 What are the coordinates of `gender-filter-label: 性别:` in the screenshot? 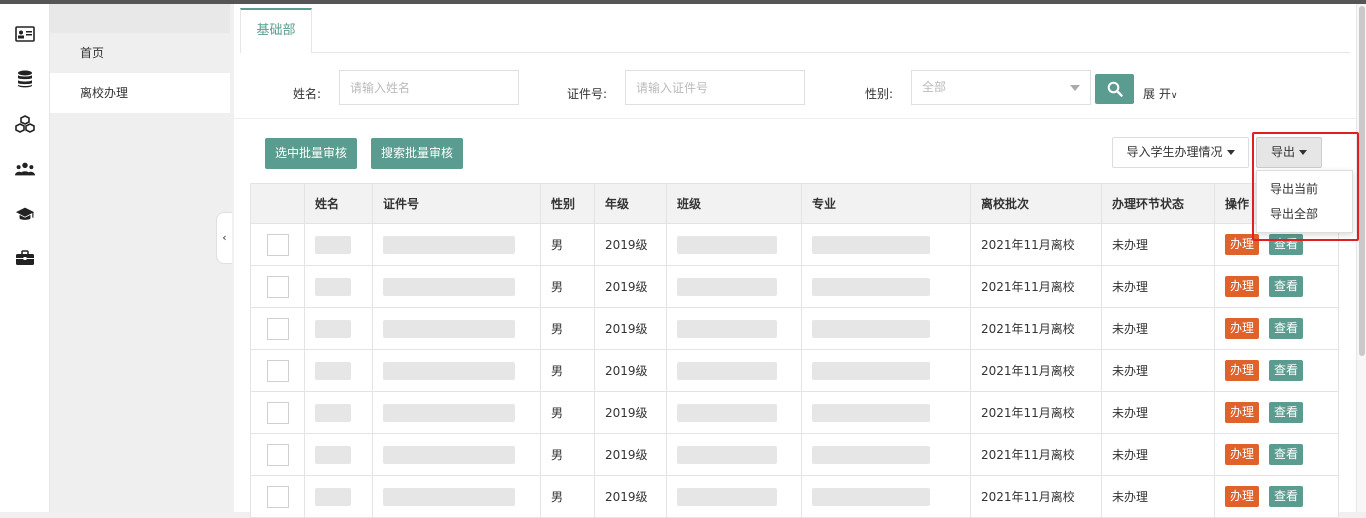 It's located at (879, 94).